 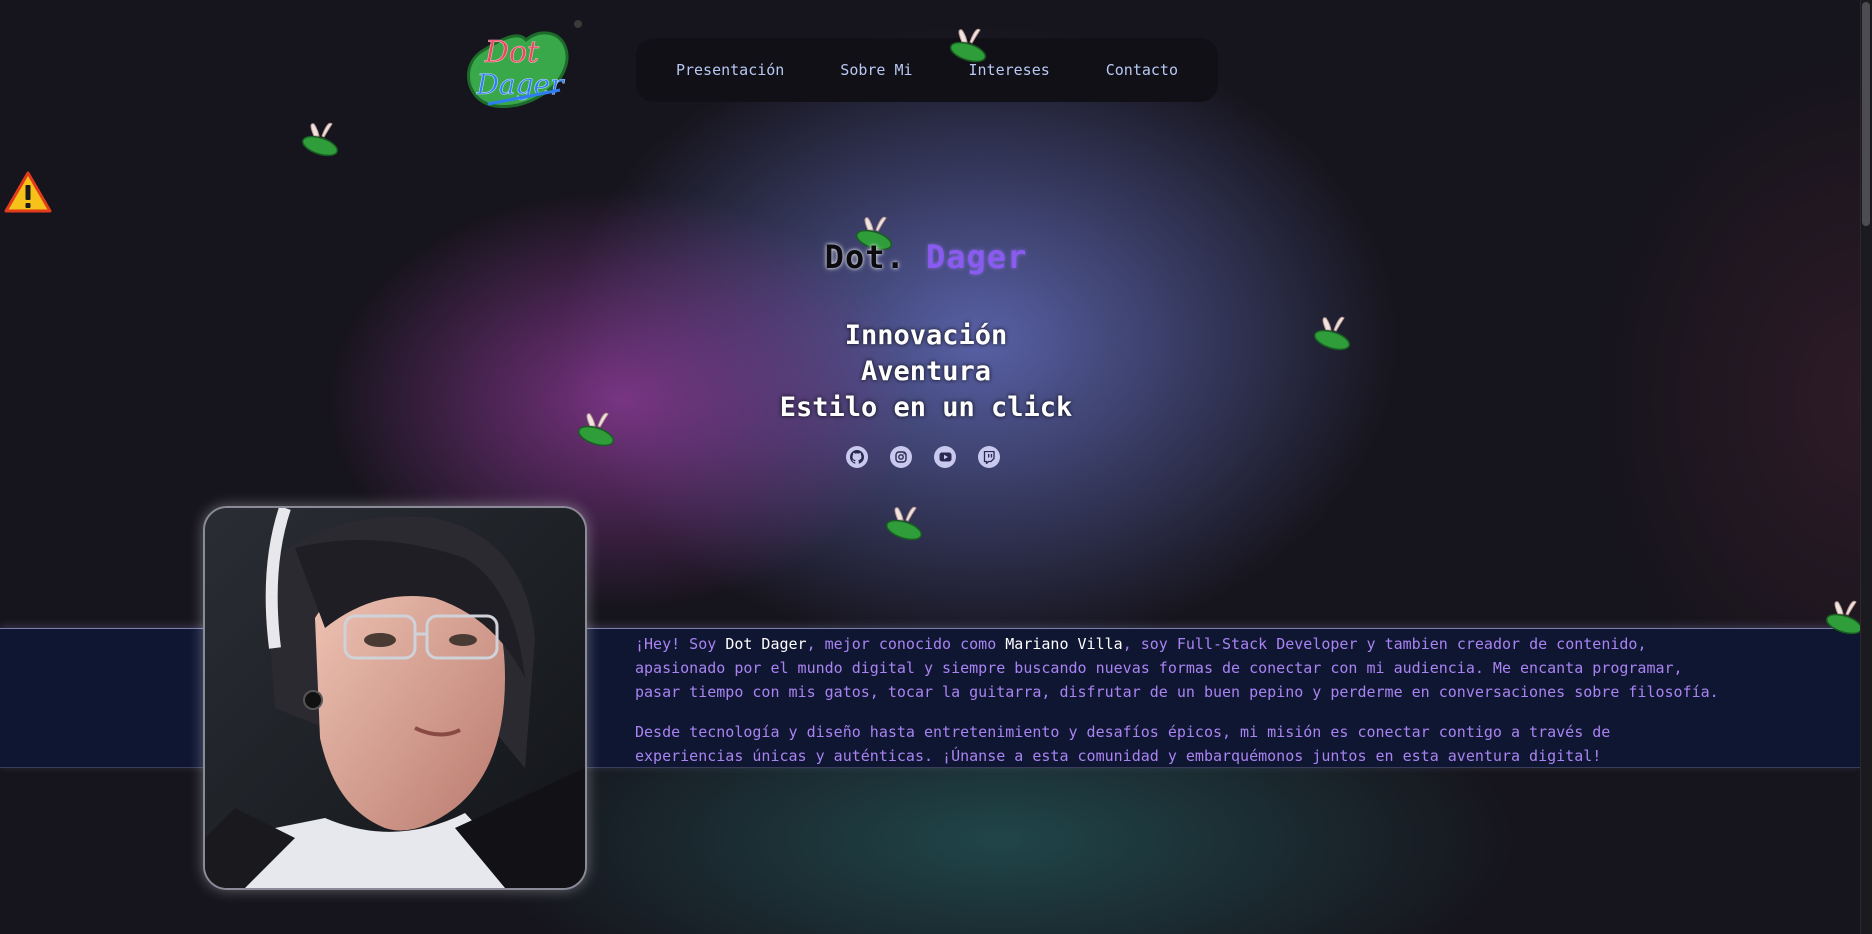 I want to click on main-nav: Presentación Sobre Mi Intereses Contacto, so click(x=927, y=70).